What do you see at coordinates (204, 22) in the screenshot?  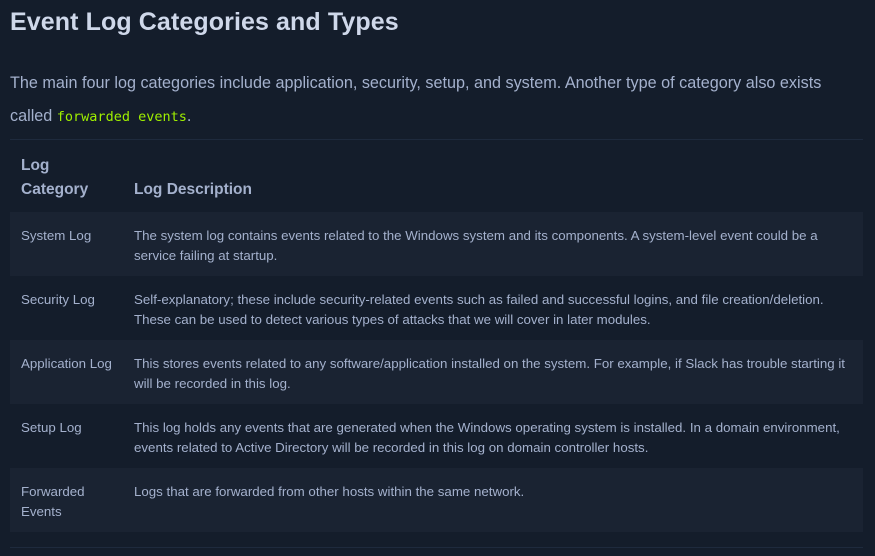 I see `page-title: Event Log Categories and Types` at bounding box center [204, 22].